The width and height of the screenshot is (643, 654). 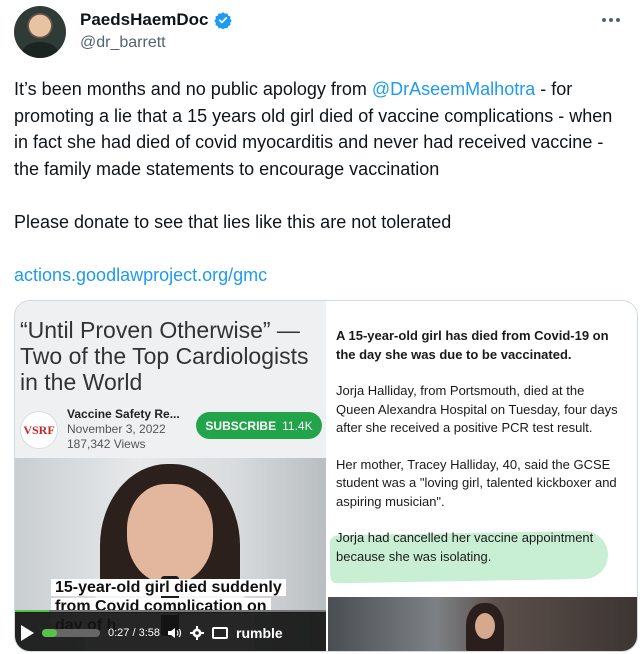 I want to click on video-time: 0:27 / 3:58, so click(x=134, y=632).